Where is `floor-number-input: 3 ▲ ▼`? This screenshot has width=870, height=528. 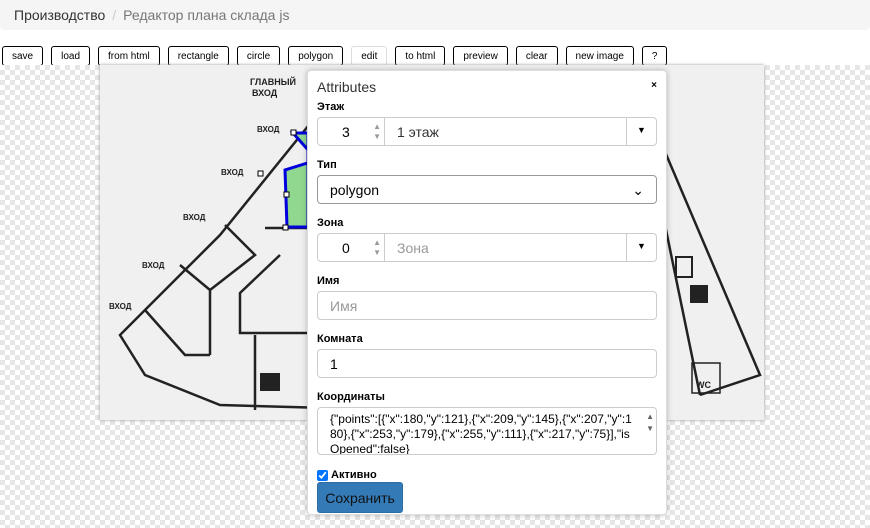
floor-number-input: 3 ▲ ▼ is located at coordinates (351, 131).